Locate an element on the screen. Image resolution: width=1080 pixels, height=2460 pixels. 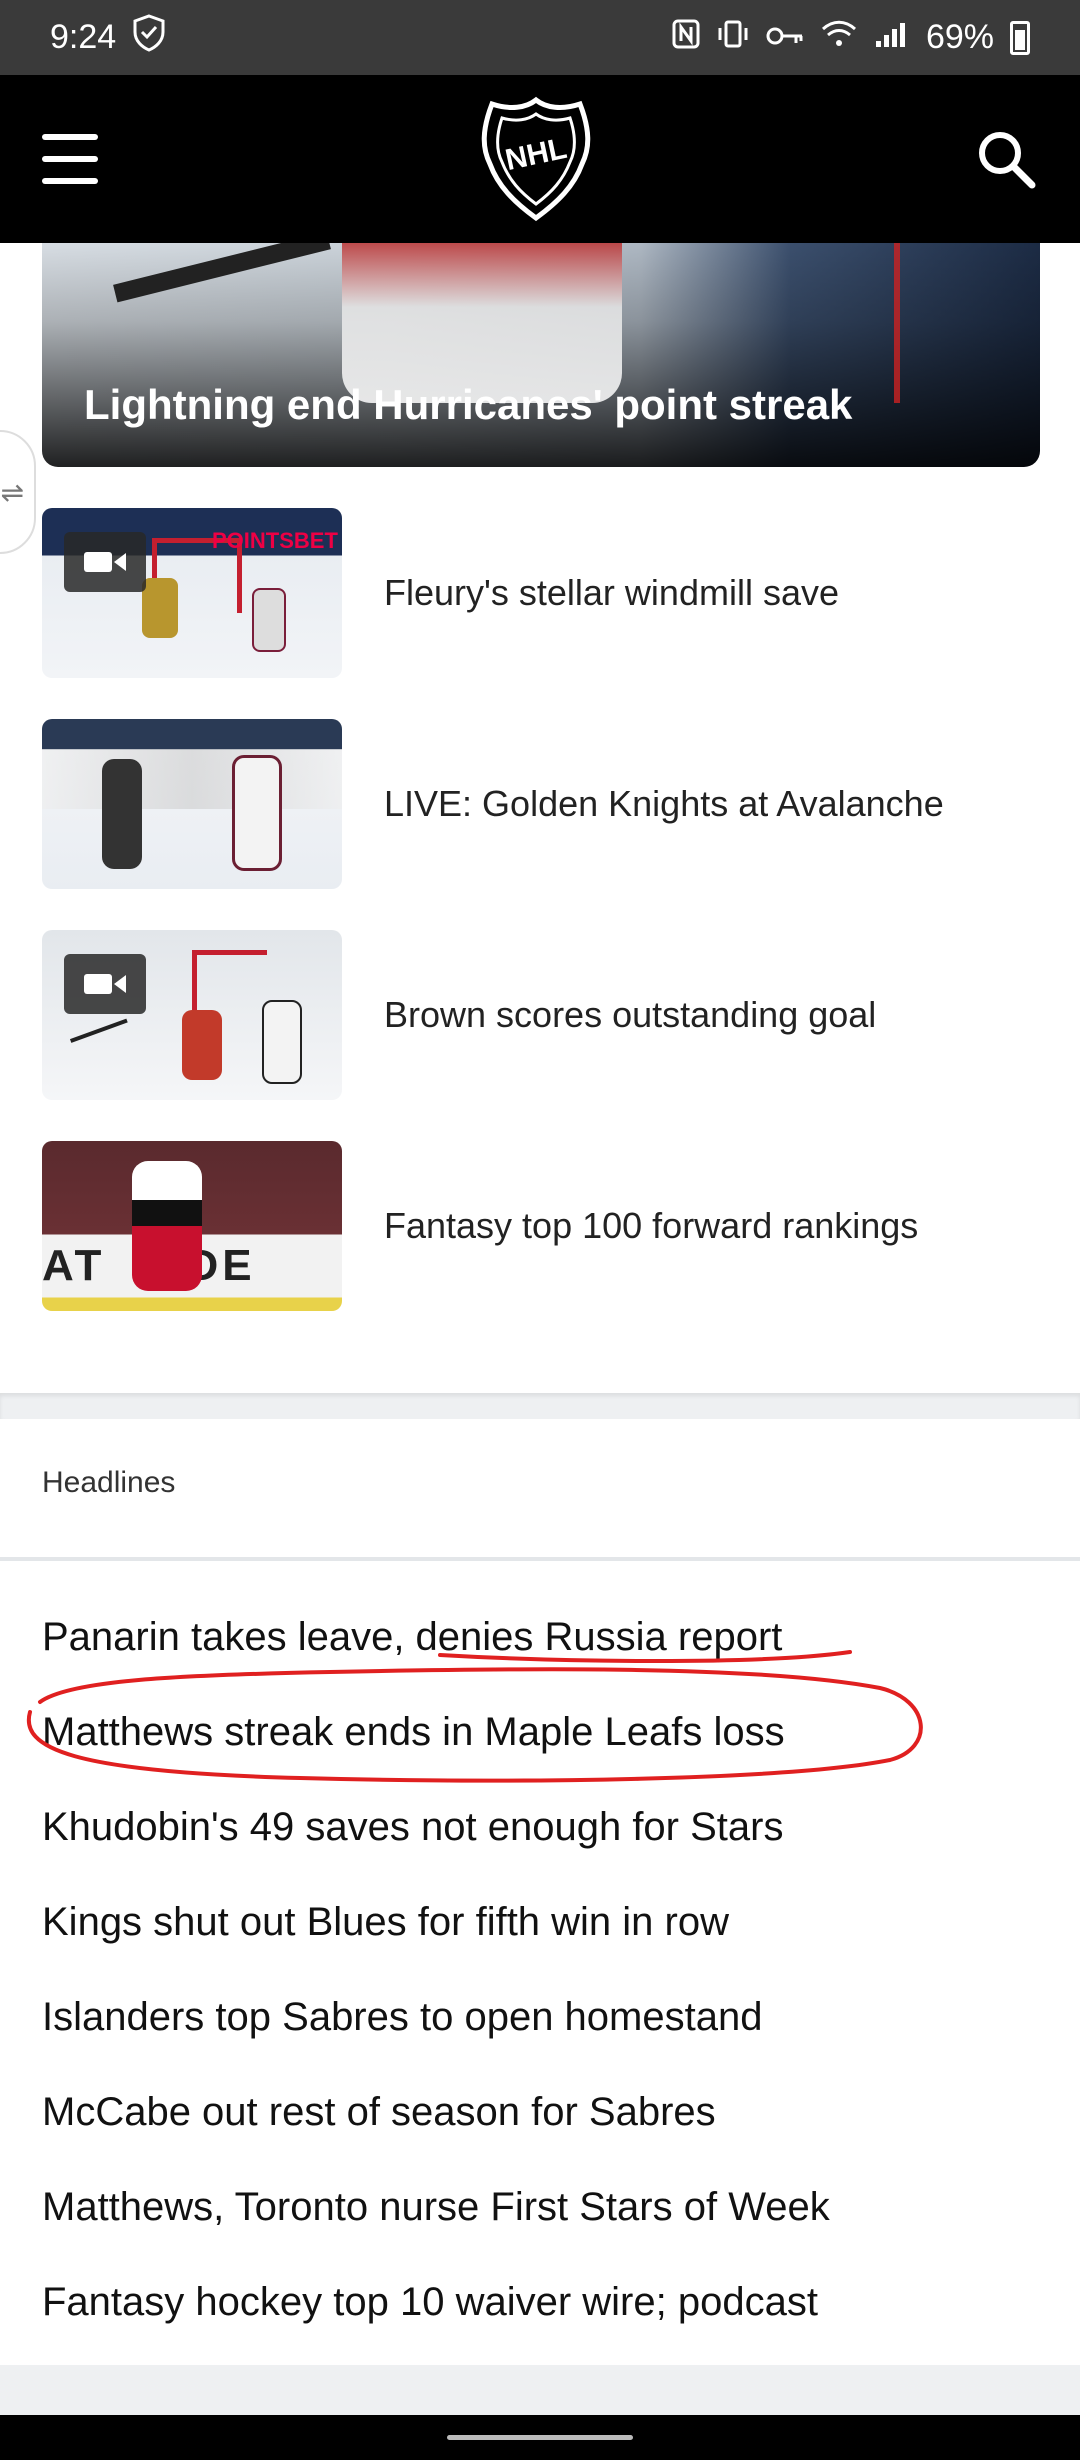
video-item: AT DE Fantasy top 100 forward rankings is located at coordinates (542, 1246).